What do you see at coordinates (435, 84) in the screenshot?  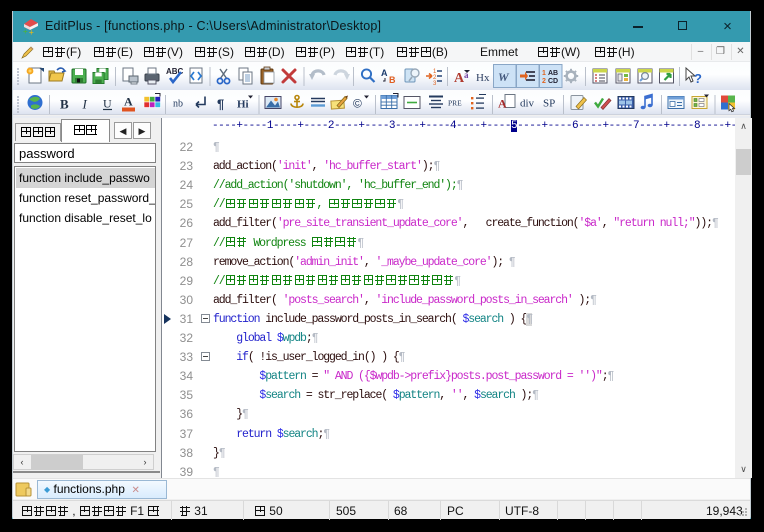 I see `svg-text: 3` at bounding box center [435, 84].